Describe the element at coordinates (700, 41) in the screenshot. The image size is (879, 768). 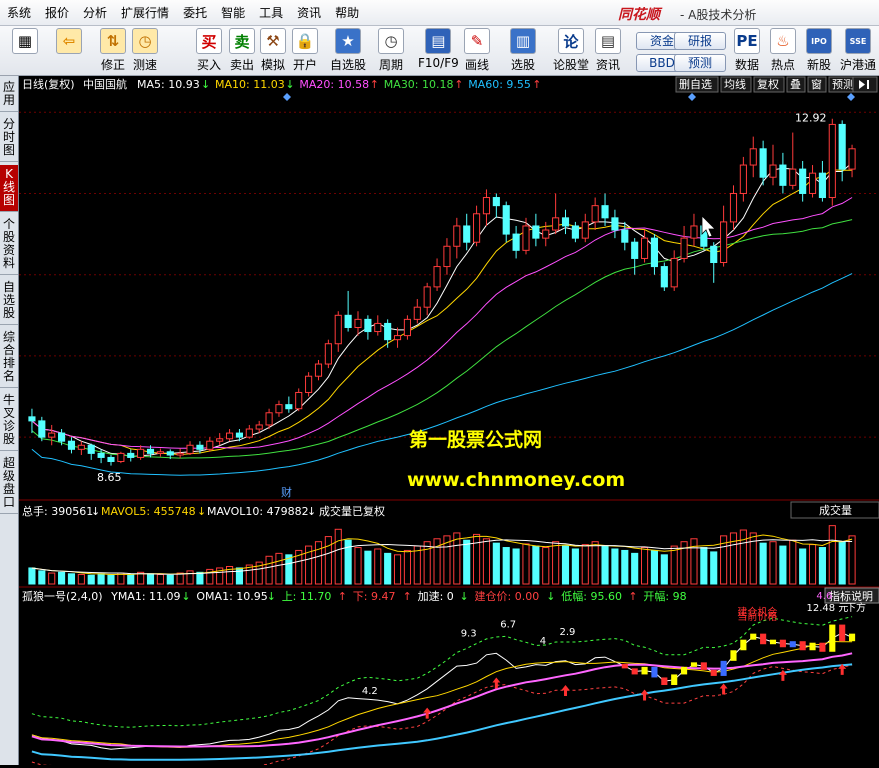
I see `pill-button-2: 研报` at that location.